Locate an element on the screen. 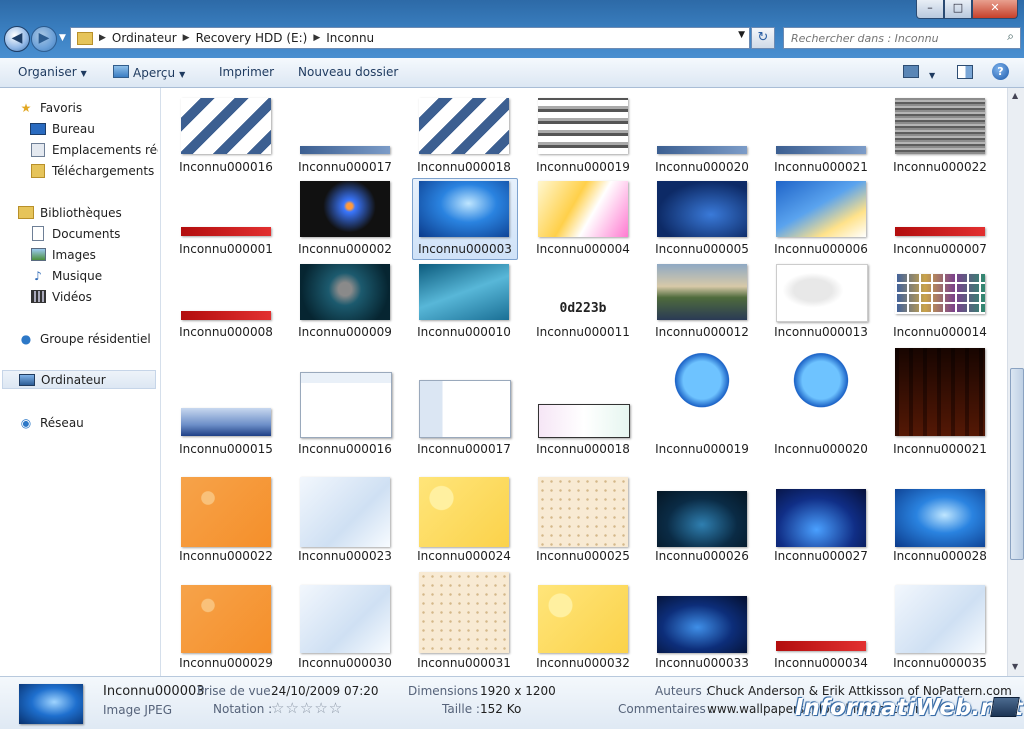 The height and width of the screenshot is (729, 1024). breadcrumb-label: Inconnu is located at coordinates (350, 38).